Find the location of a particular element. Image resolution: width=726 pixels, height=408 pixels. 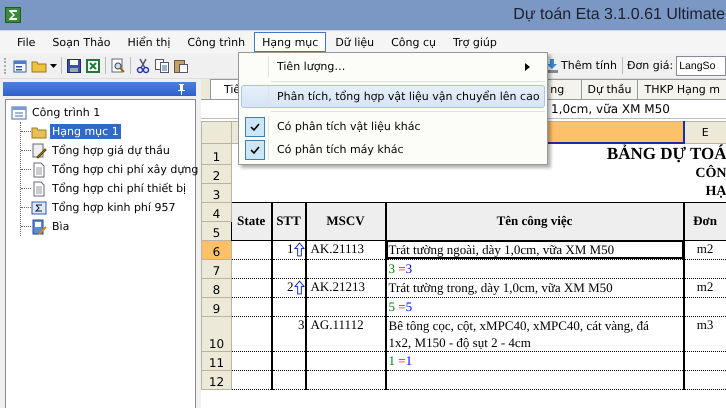

menu-item: Công cụ is located at coordinates (413, 42).